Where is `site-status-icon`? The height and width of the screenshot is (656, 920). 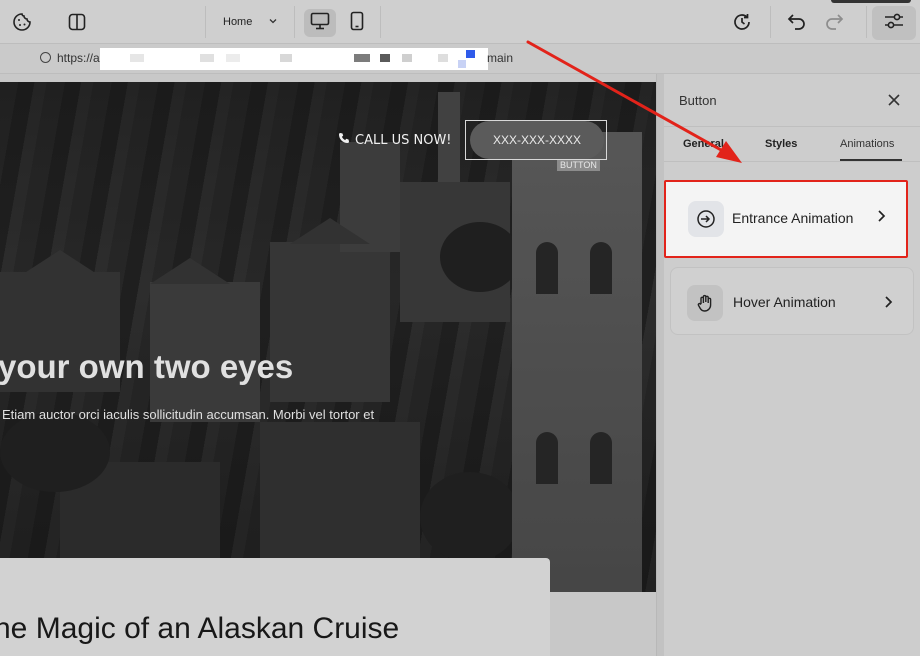
site-status-icon is located at coordinates (45, 57).